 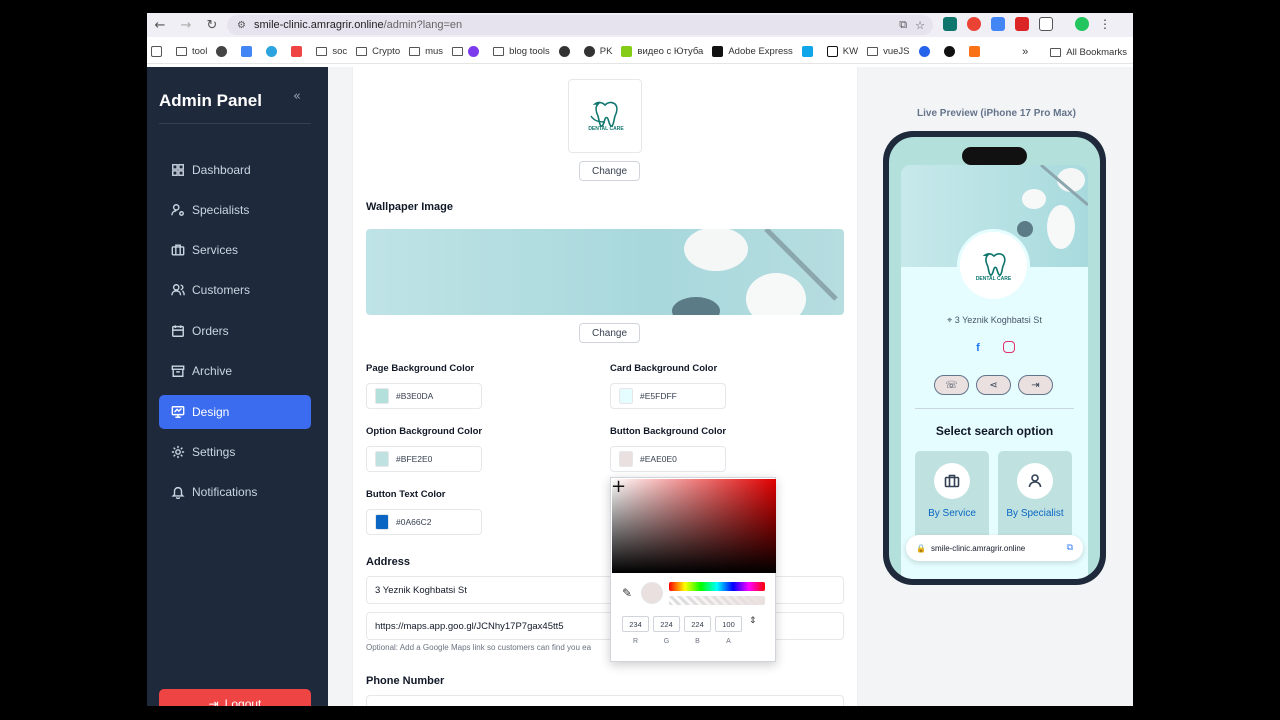 I want to click on bell-icon, so click(x=178, y=492).